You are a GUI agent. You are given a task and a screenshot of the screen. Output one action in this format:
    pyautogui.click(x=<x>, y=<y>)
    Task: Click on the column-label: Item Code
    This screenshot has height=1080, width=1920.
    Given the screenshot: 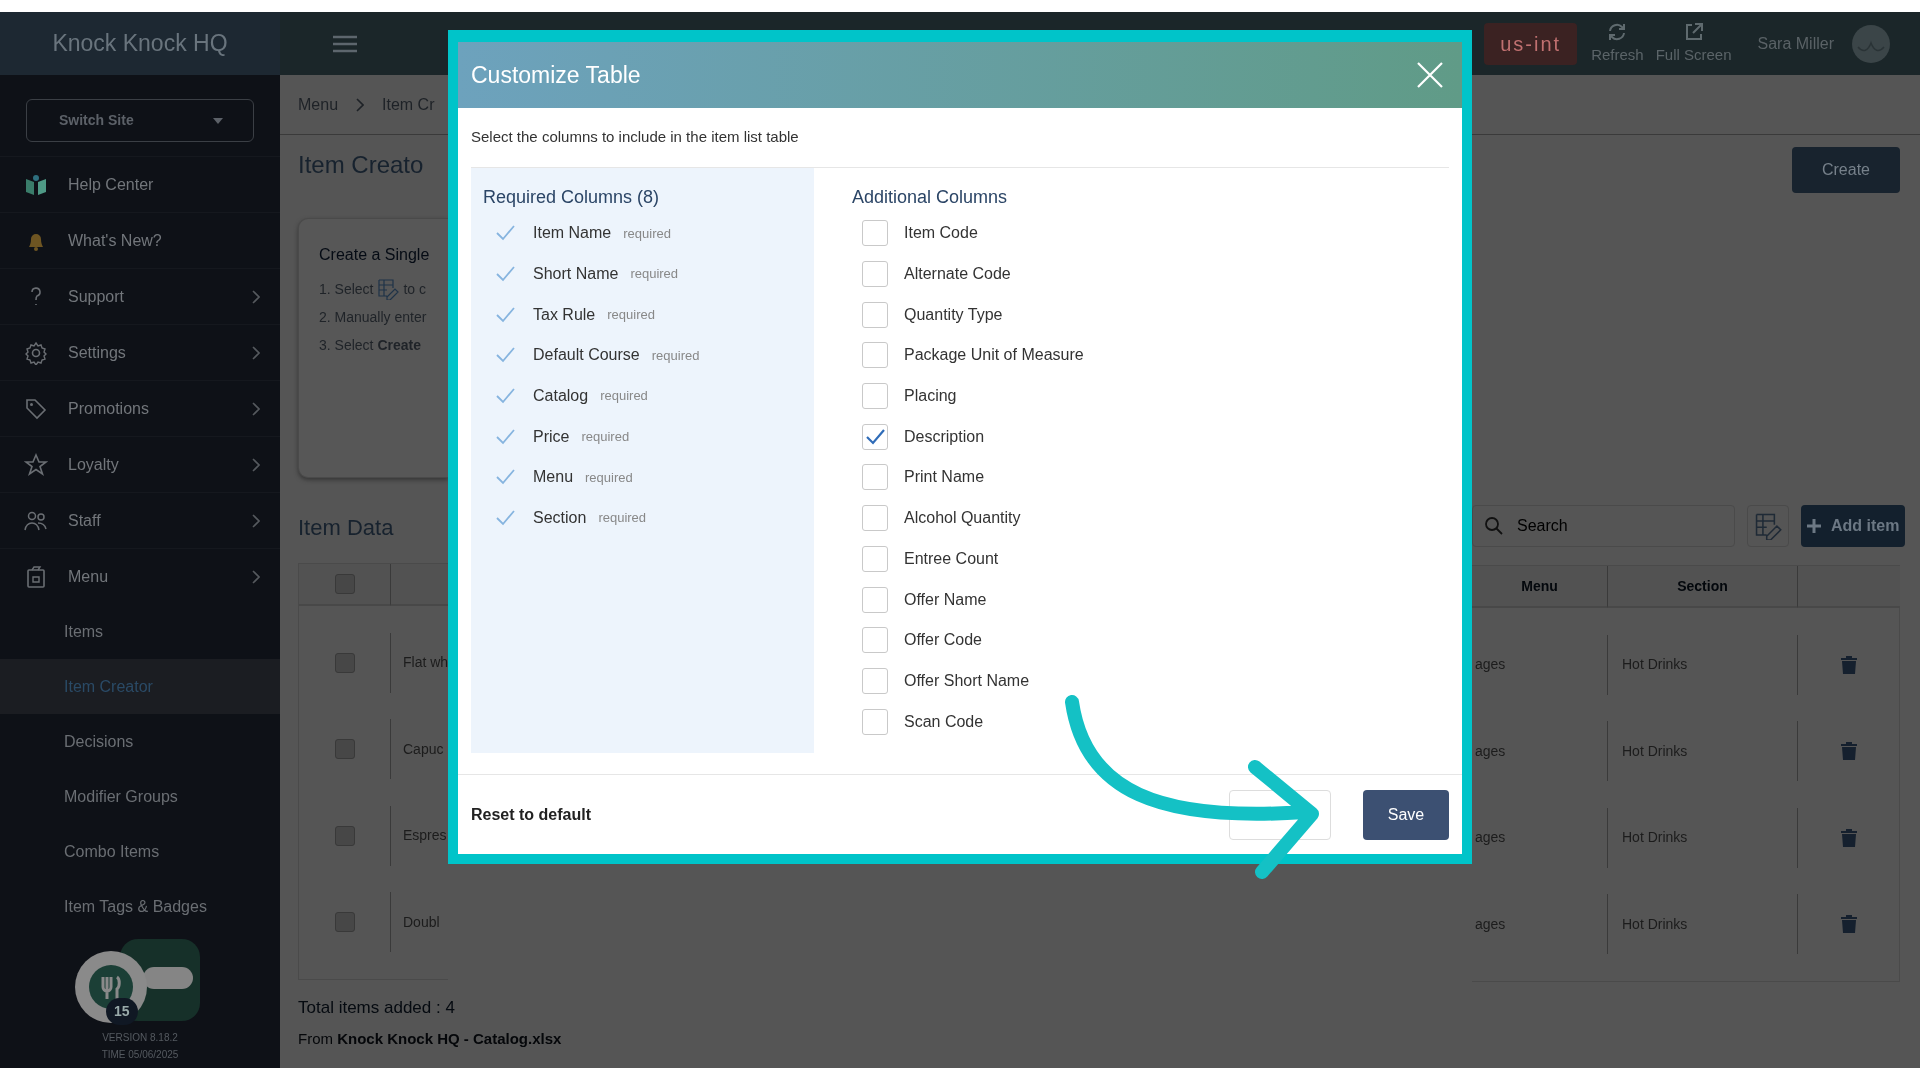 What is the action you would take?
    pyautogui.click(x=941, y=233)
    